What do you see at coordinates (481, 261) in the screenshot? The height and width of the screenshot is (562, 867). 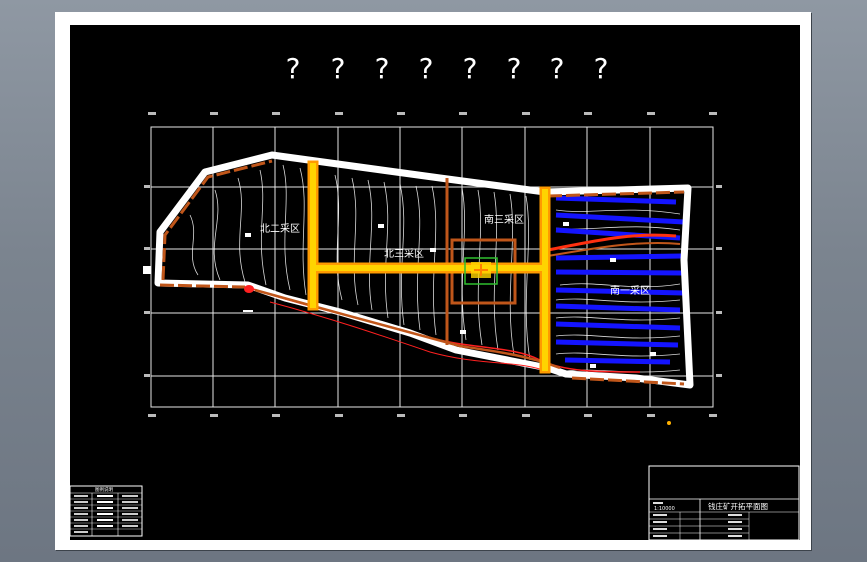 I see `district-lines` at bounding box center [481, 261].